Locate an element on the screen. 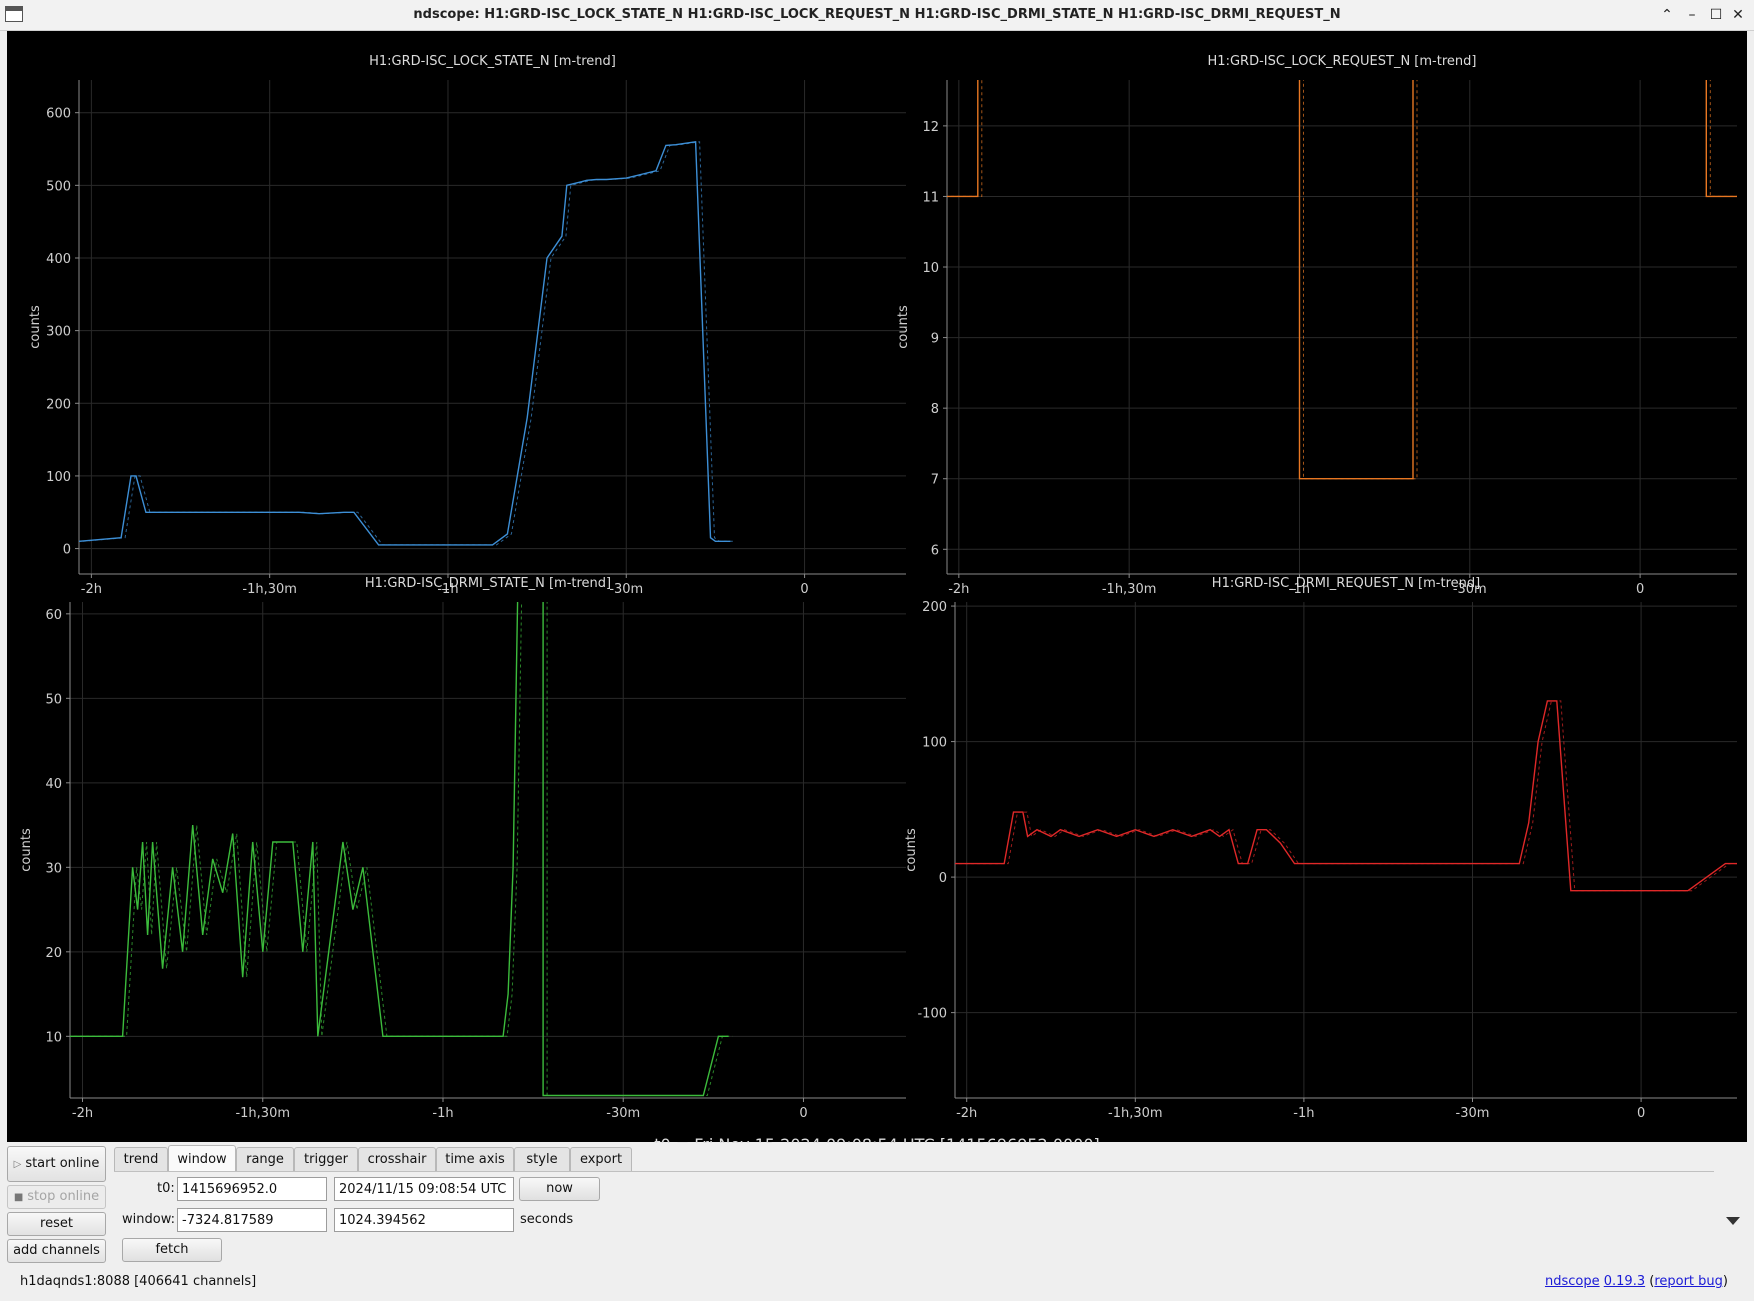 Image resolution: width=1754 pixels, height=1301 pixels. report-bug-link: report bug is located at coordinates (1688, 1281).